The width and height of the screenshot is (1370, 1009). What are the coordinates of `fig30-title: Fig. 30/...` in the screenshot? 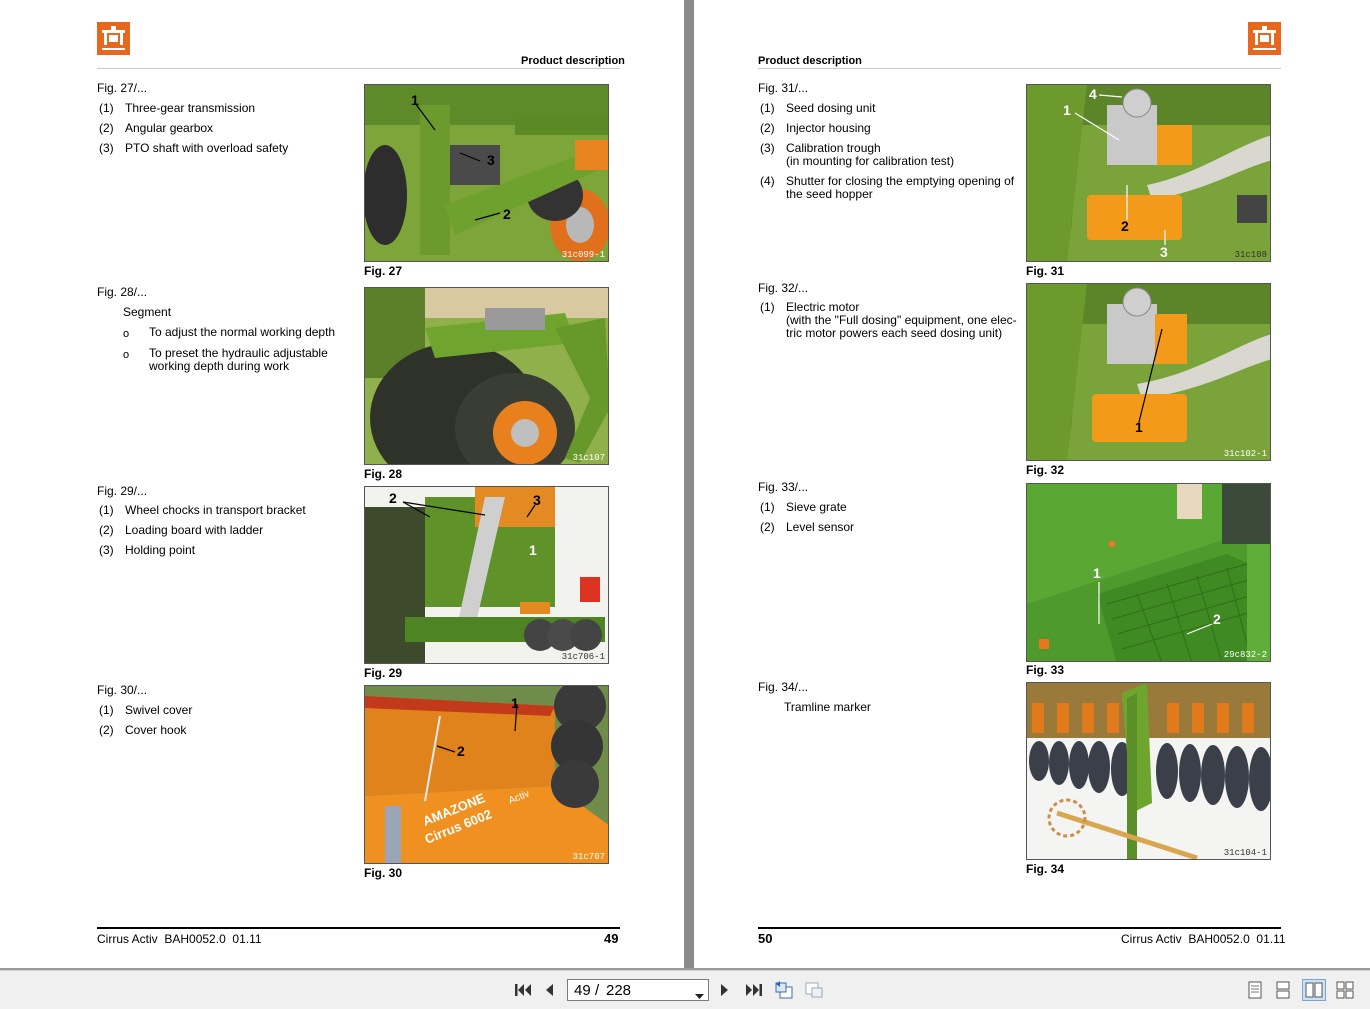 It's located at (122, 690).